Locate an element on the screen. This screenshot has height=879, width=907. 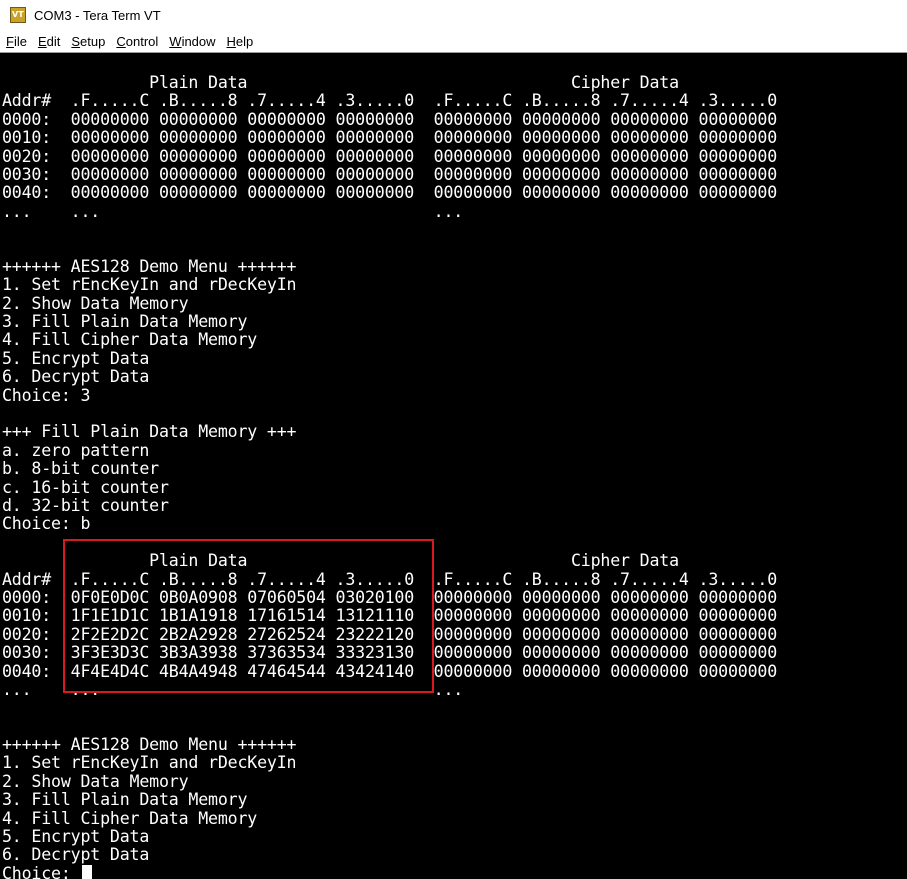
menu-help: Help is located at coordinates (240, 41).